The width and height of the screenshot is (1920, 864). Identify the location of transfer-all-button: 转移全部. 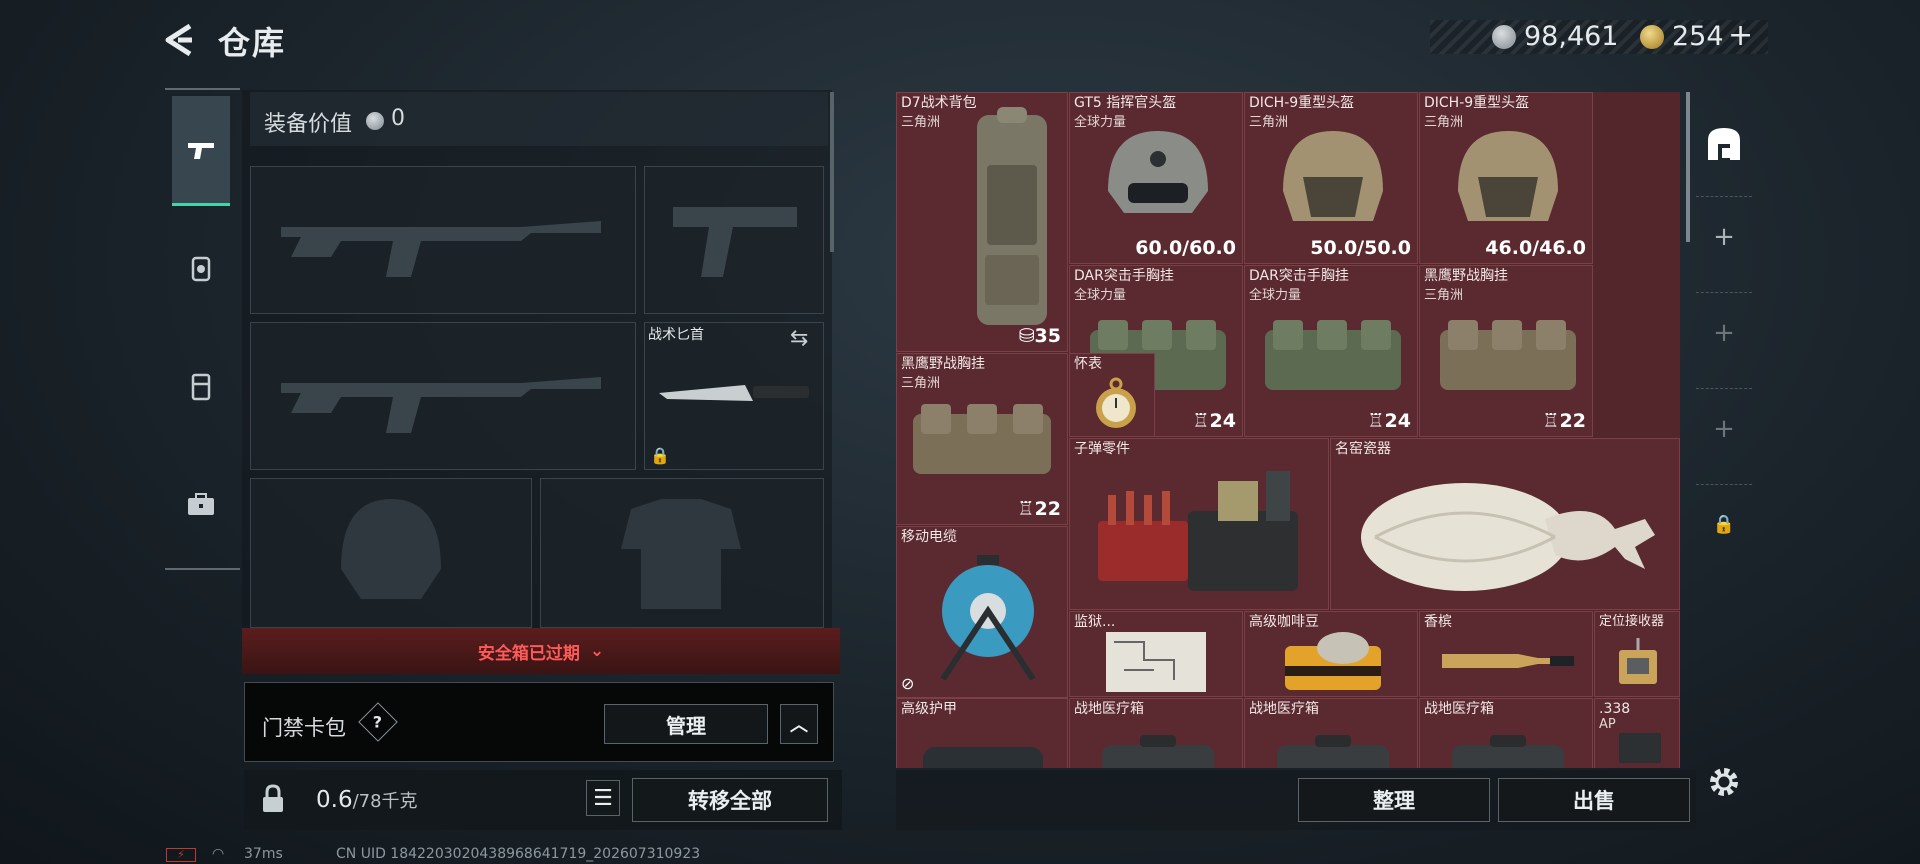
(730, 800).